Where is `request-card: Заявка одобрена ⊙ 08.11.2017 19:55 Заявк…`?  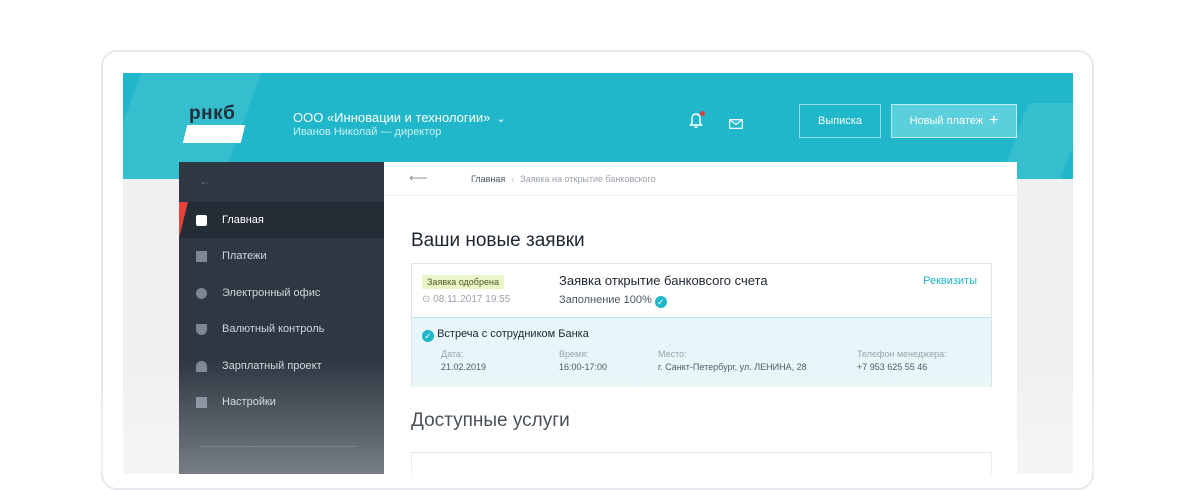
request-card: Заявка одобрена ⊙ 08.11.2017 19:55 Заявк… is located at coordinates (701, 325).